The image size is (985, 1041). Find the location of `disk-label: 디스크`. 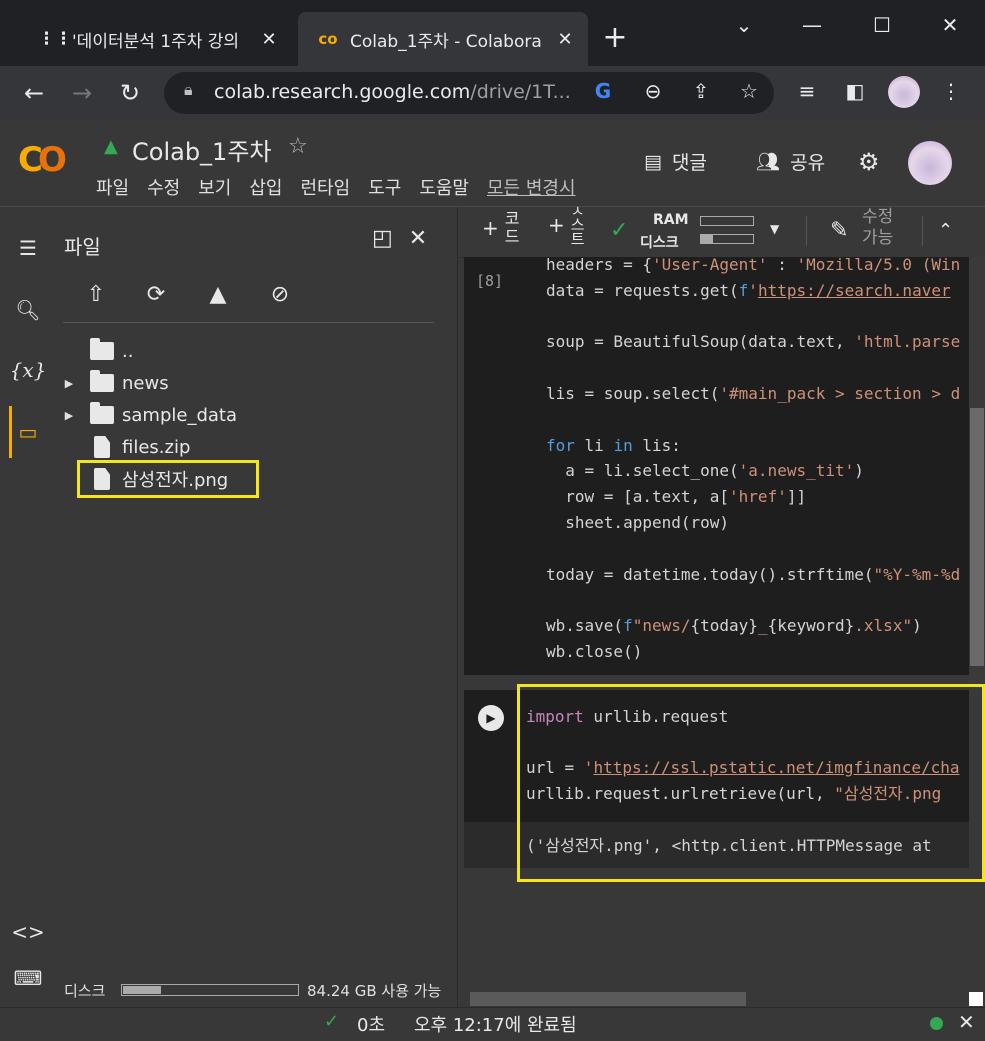

disk-label: 디스크 is located at coordinates (85, 991).